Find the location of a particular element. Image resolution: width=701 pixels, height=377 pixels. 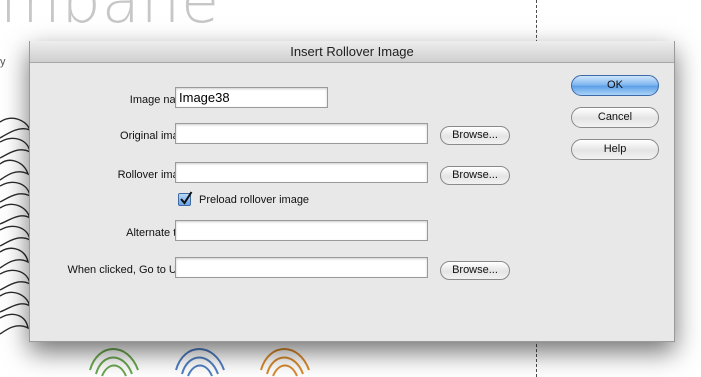

preload-rollover-checkbox is located at coordinates (185, 198).